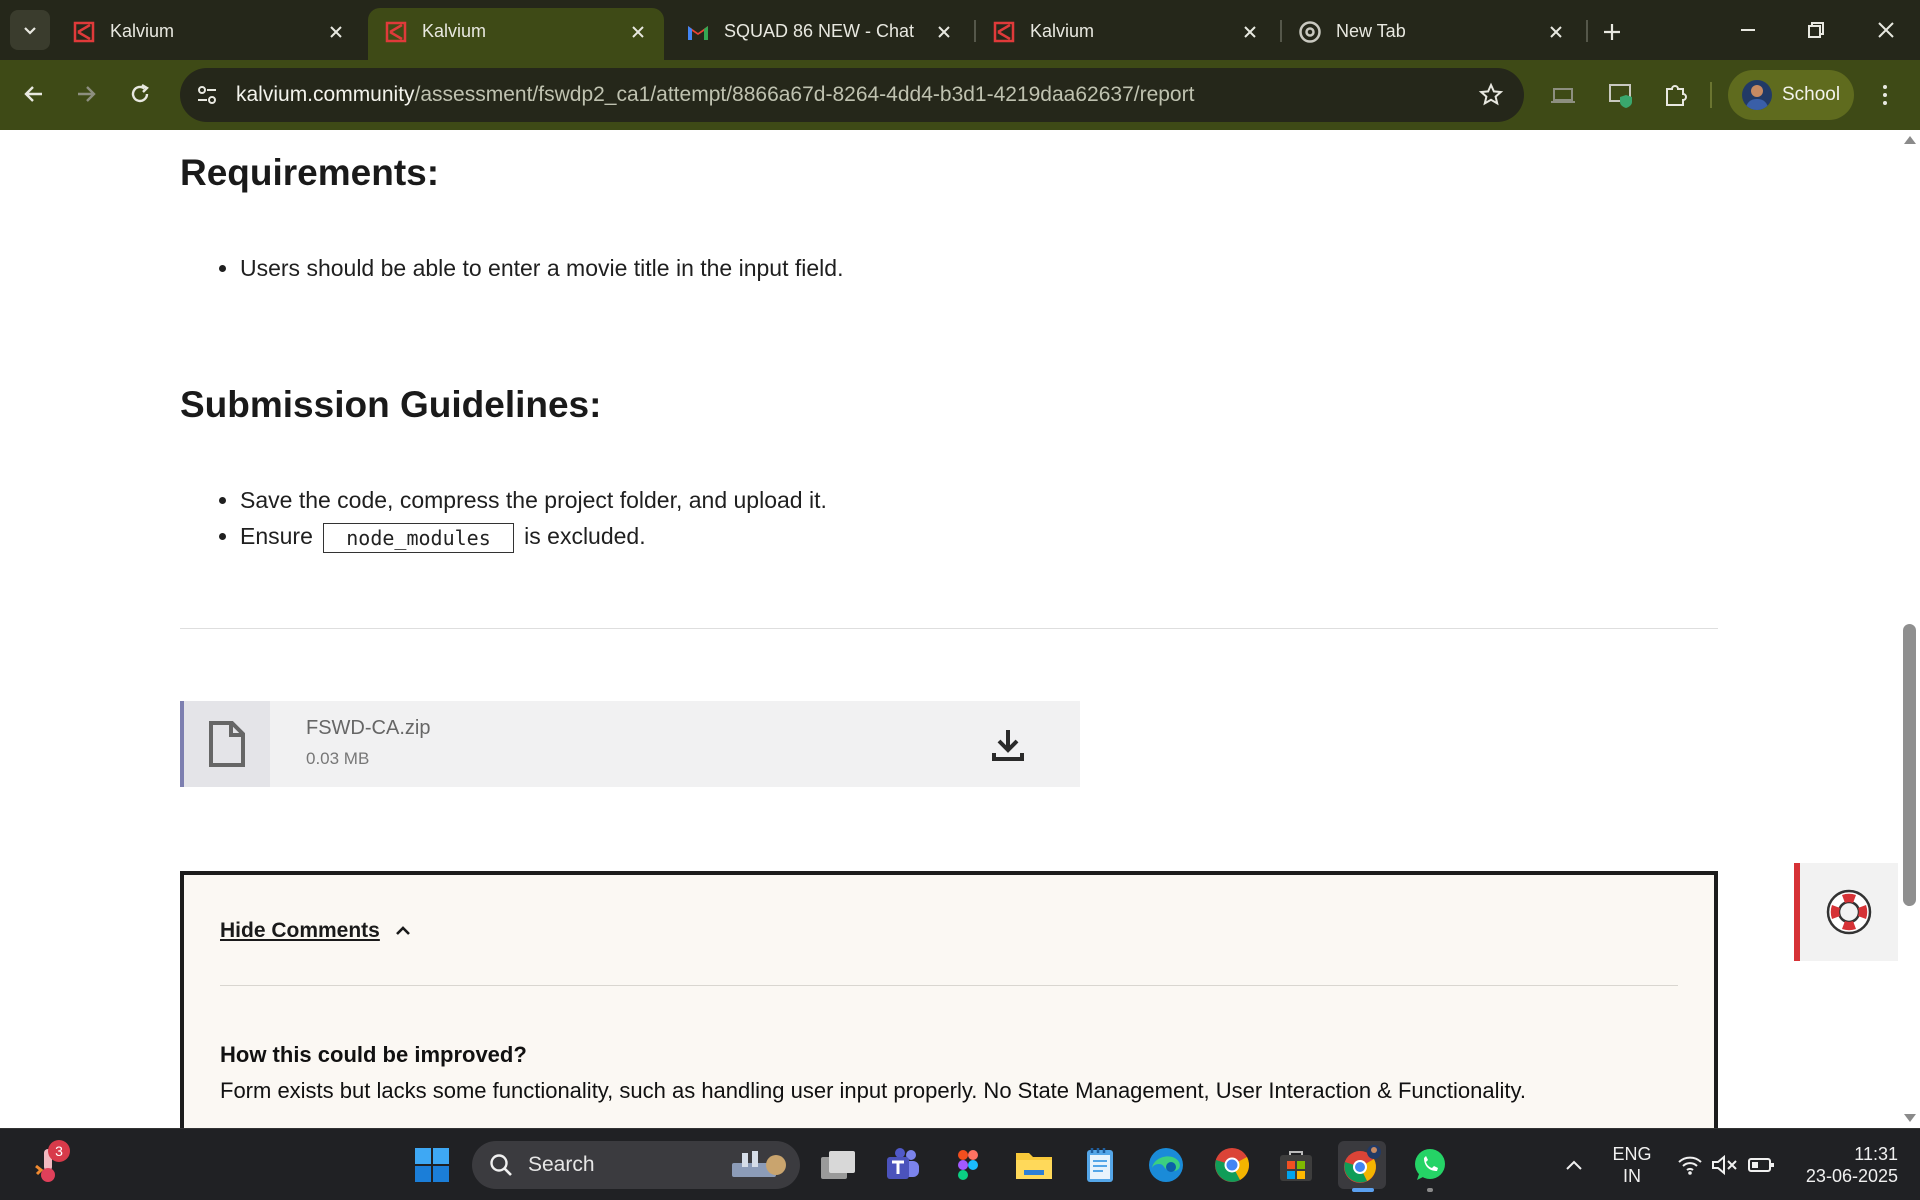 The image size is (1920, 1200). I want to click on bookmark-star-icon, so click(1491, 95).